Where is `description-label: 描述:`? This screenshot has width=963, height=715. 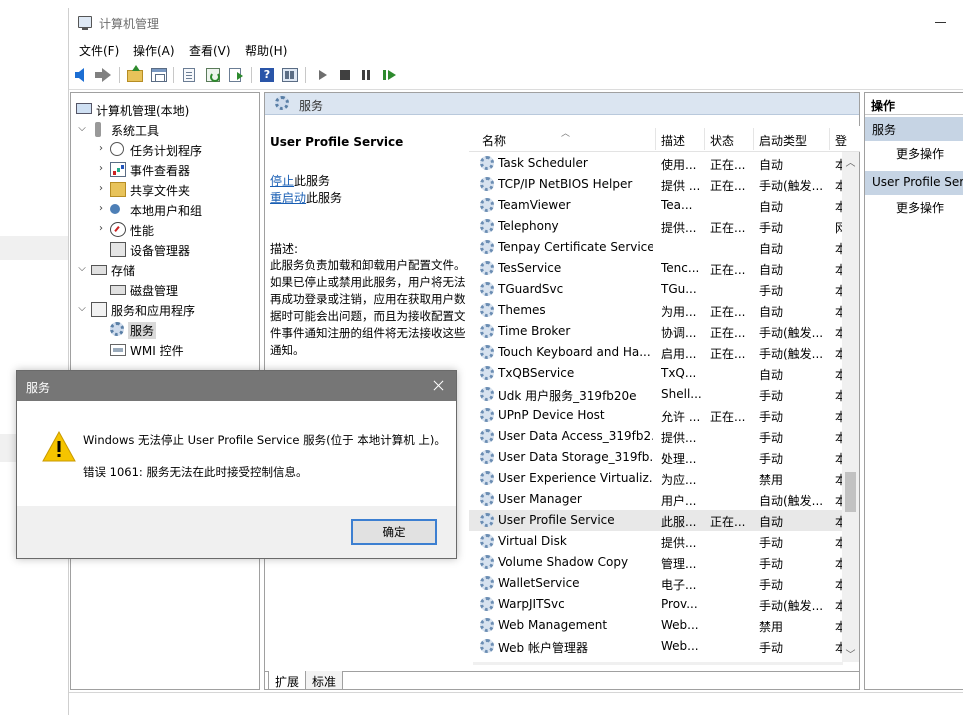 description-label: 描述: is located at coordinates (284, 249).